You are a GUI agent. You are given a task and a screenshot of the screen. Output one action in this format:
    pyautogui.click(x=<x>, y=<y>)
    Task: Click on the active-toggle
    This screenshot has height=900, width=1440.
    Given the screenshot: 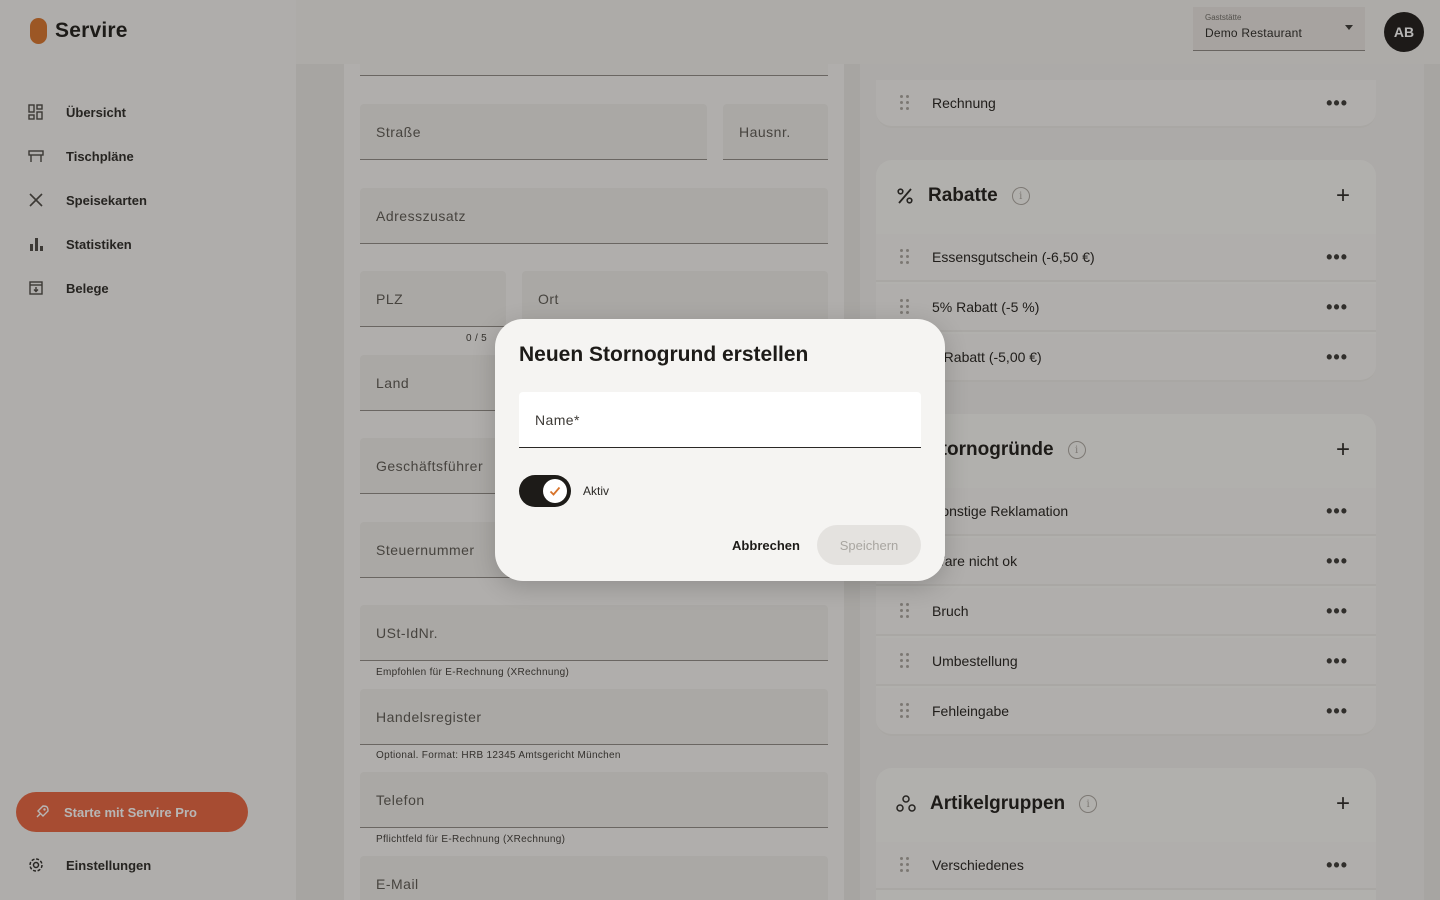 What is the action you would take?
    pyautogui.click(x=545, y=491)
    